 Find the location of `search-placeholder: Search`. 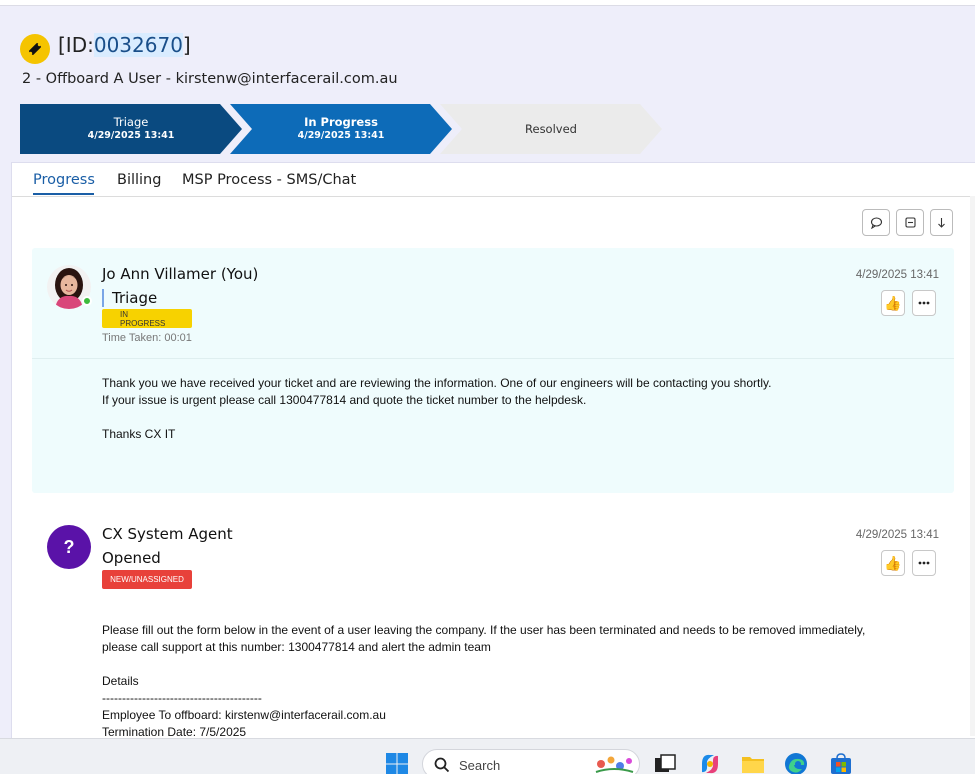

search-placeholder: Search is located at coordinates (480, 765).